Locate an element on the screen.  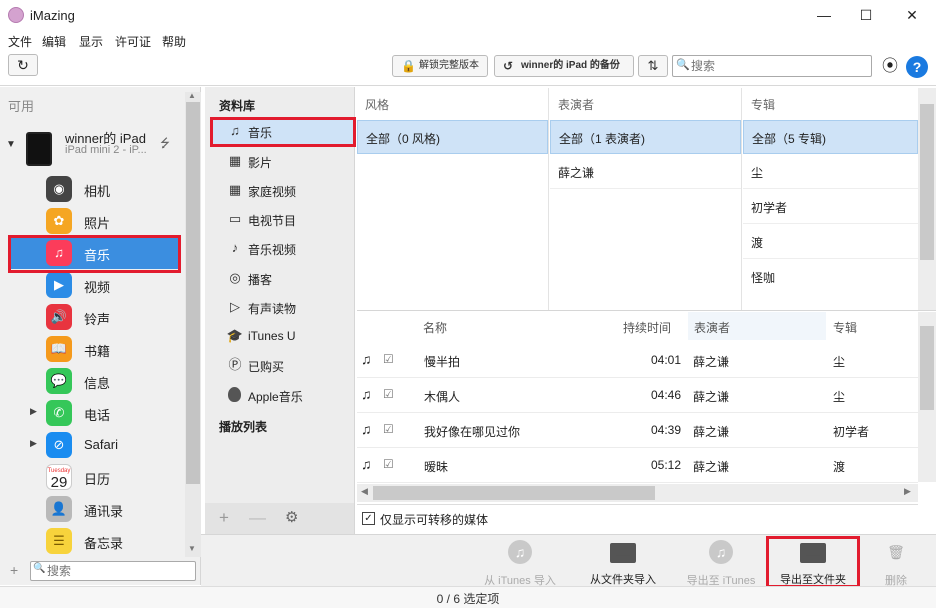
library-item-apple: Apple音乐 is located at coordinates (282, 395).